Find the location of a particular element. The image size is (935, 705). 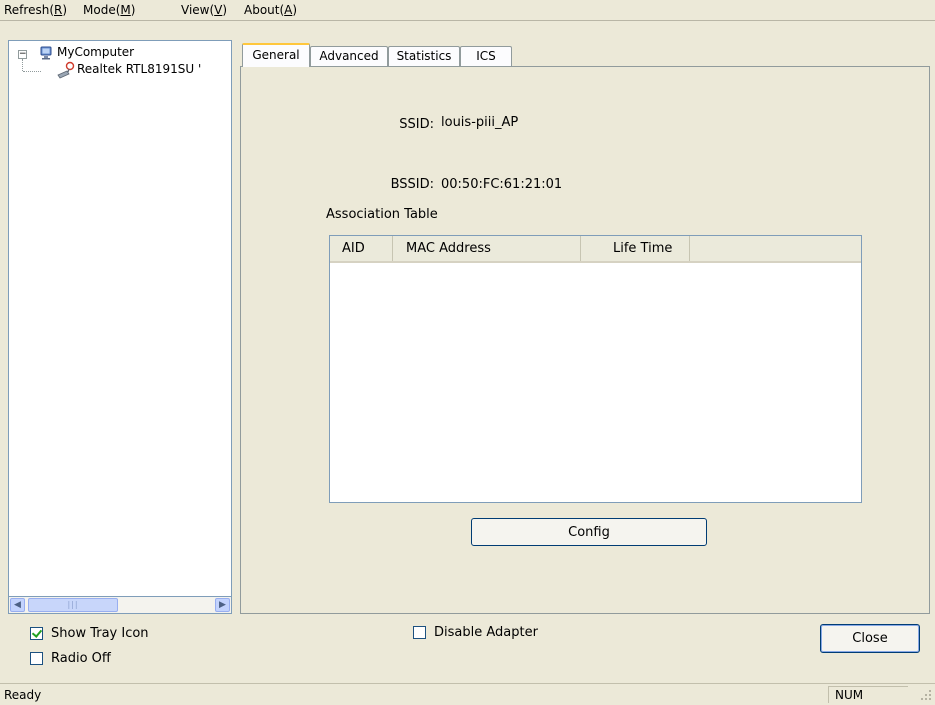

menu-about-mnemonic: A is located at coordinates (288, 10).